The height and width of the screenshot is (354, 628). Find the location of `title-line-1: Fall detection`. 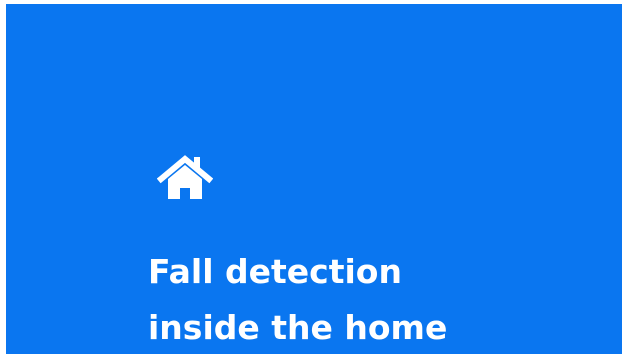

title-line-1: Fall detection is located at coordinates (275, 271).